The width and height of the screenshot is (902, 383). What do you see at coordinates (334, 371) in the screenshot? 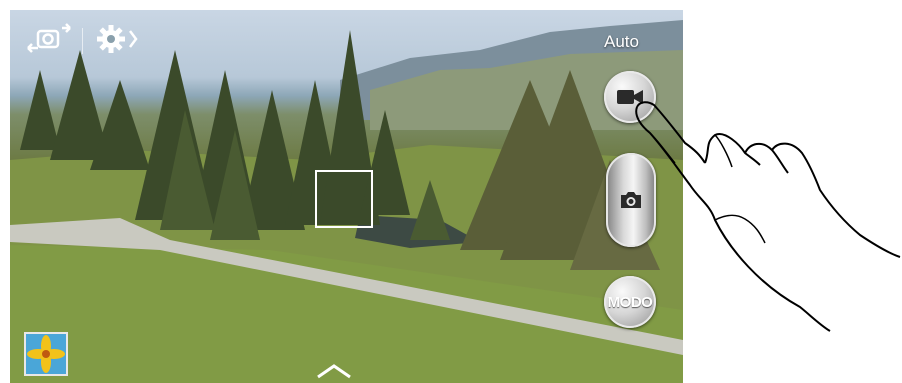
I see `chevron-up-icon` at bounding box center [334, 371].